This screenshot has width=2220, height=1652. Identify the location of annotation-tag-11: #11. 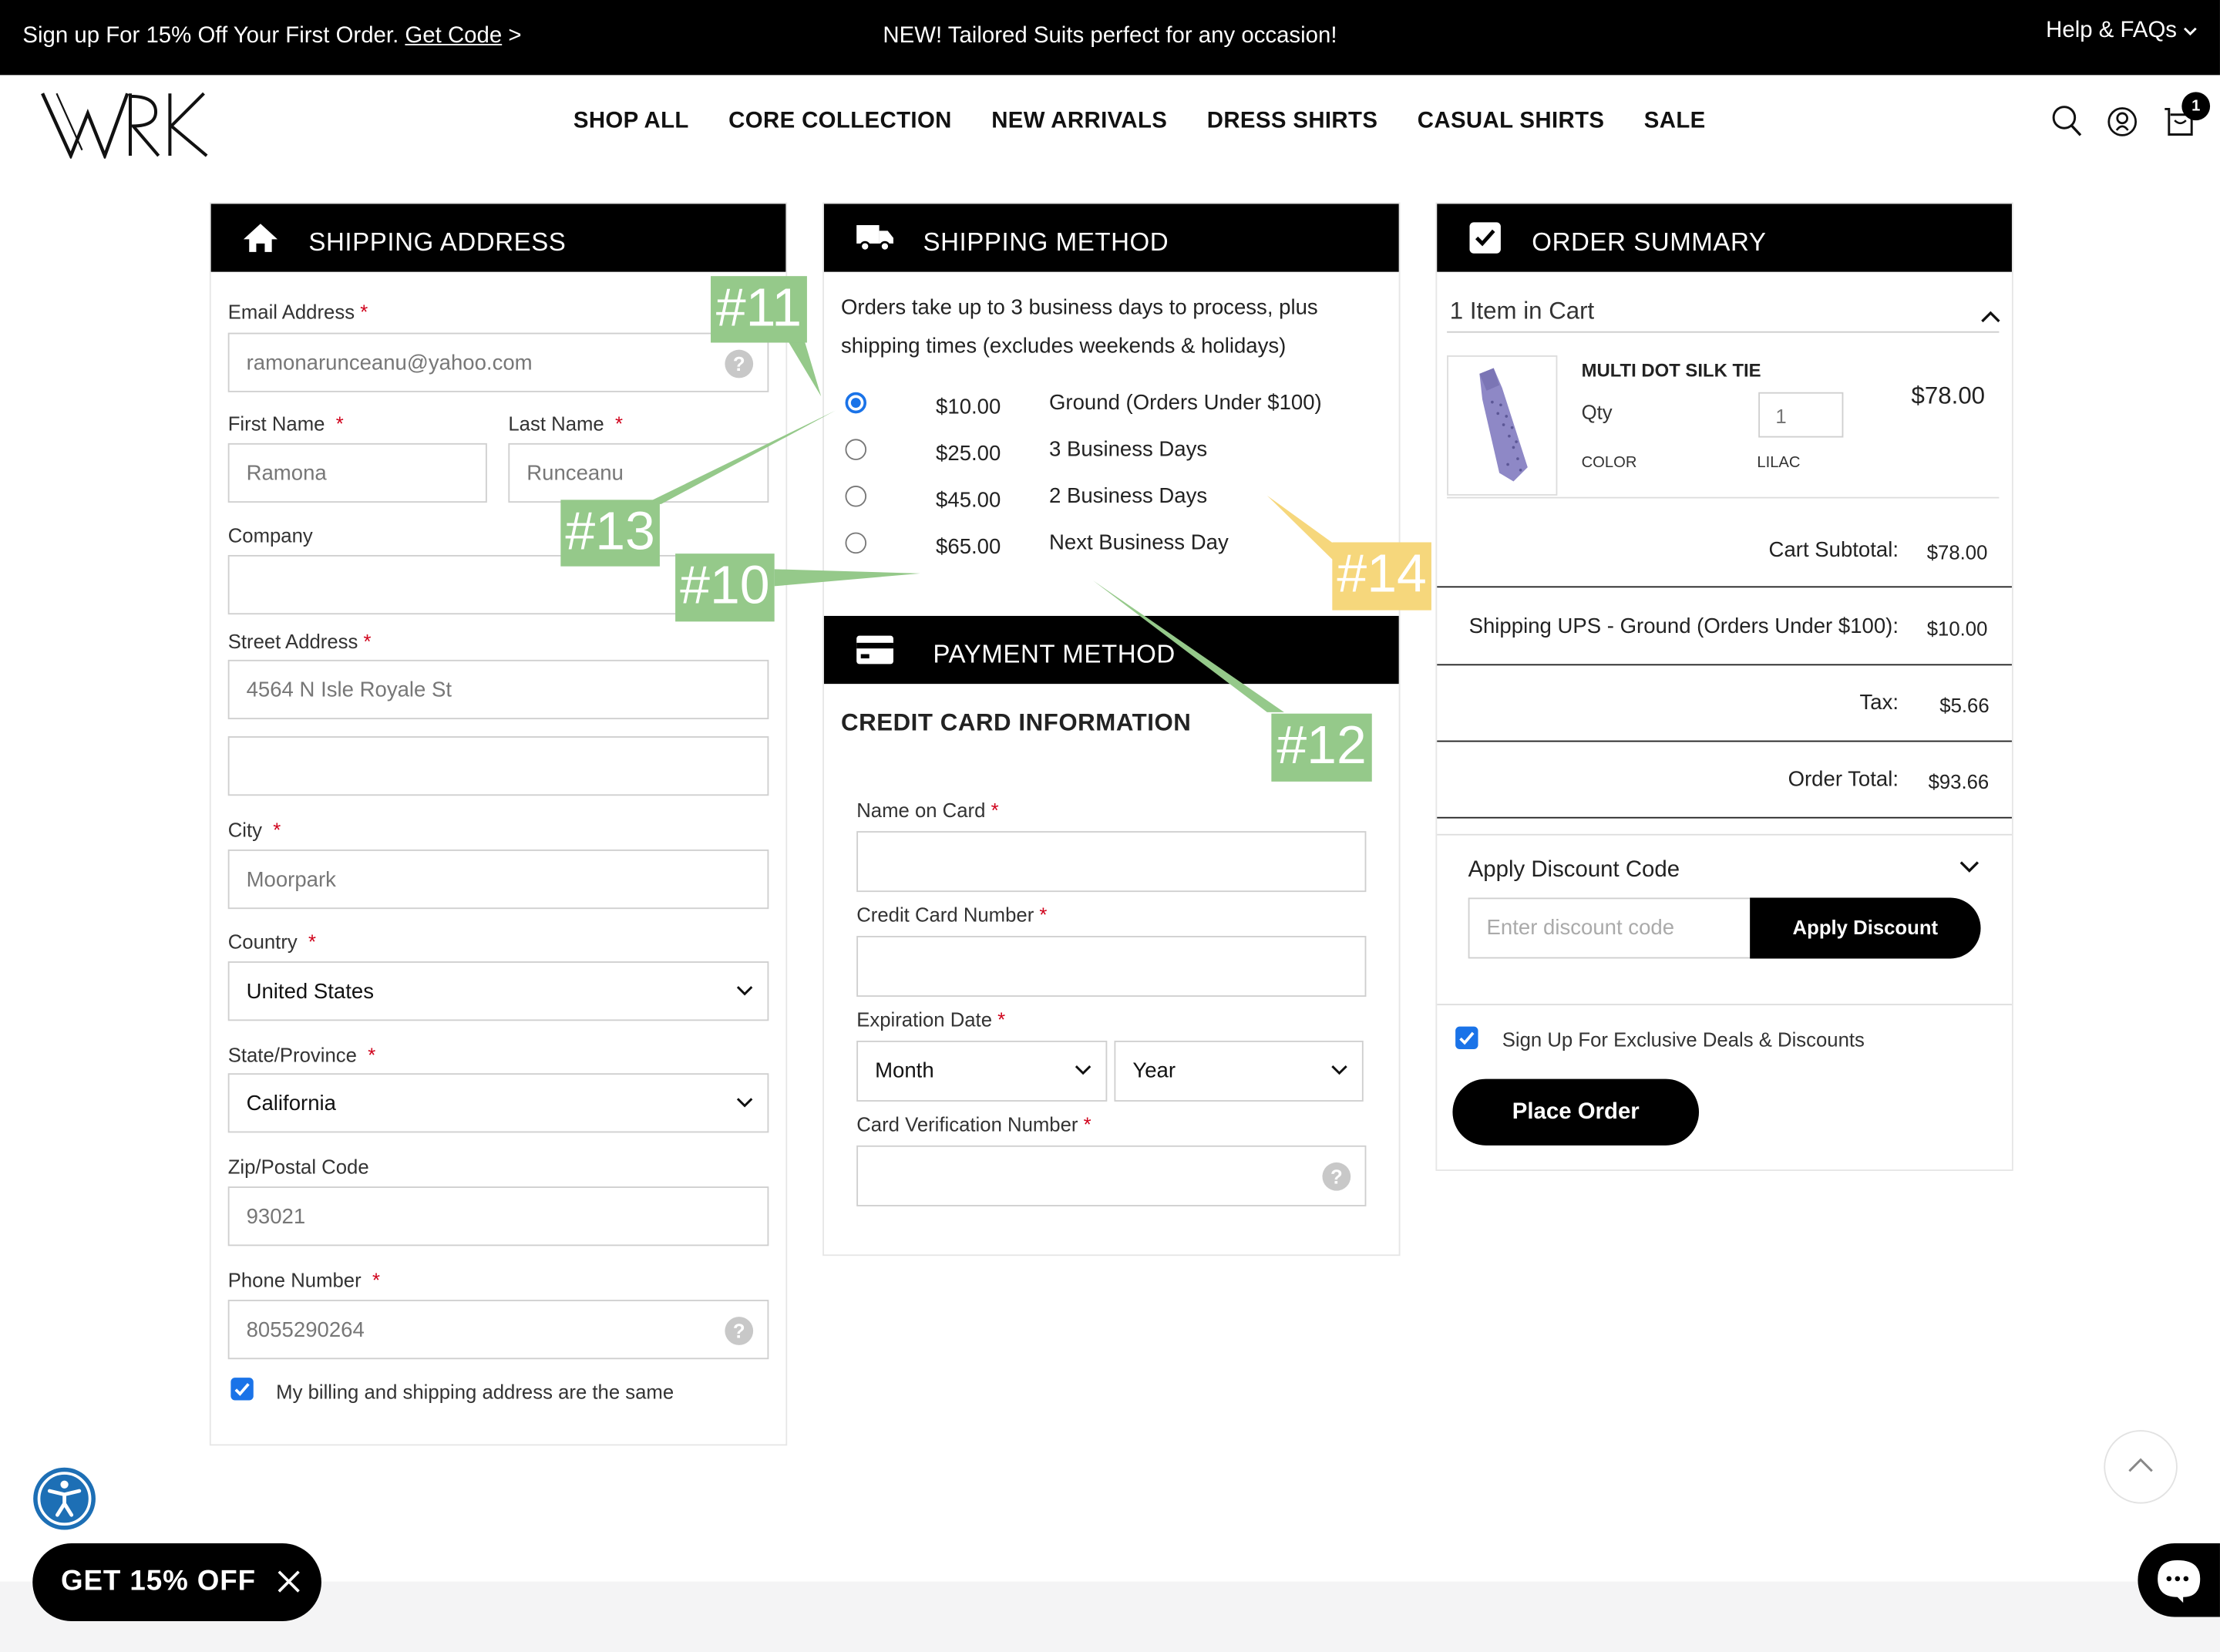
(759, 309).